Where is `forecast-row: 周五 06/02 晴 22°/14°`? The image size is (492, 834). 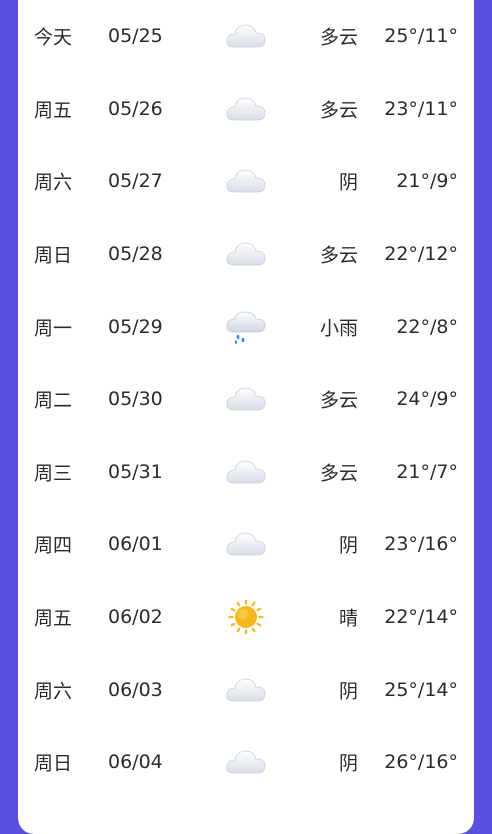 forecast-row: 周五 06/02 晴 22°/14° is located at coordinates (246, 617).